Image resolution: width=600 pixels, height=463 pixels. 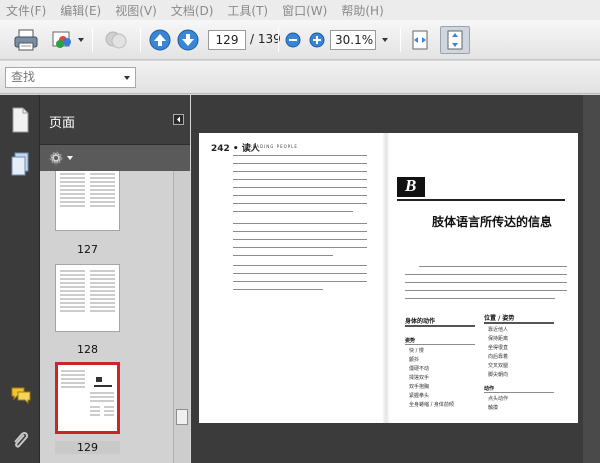 I want to click on section-subheading: 动作, so click(x=489, y=389).